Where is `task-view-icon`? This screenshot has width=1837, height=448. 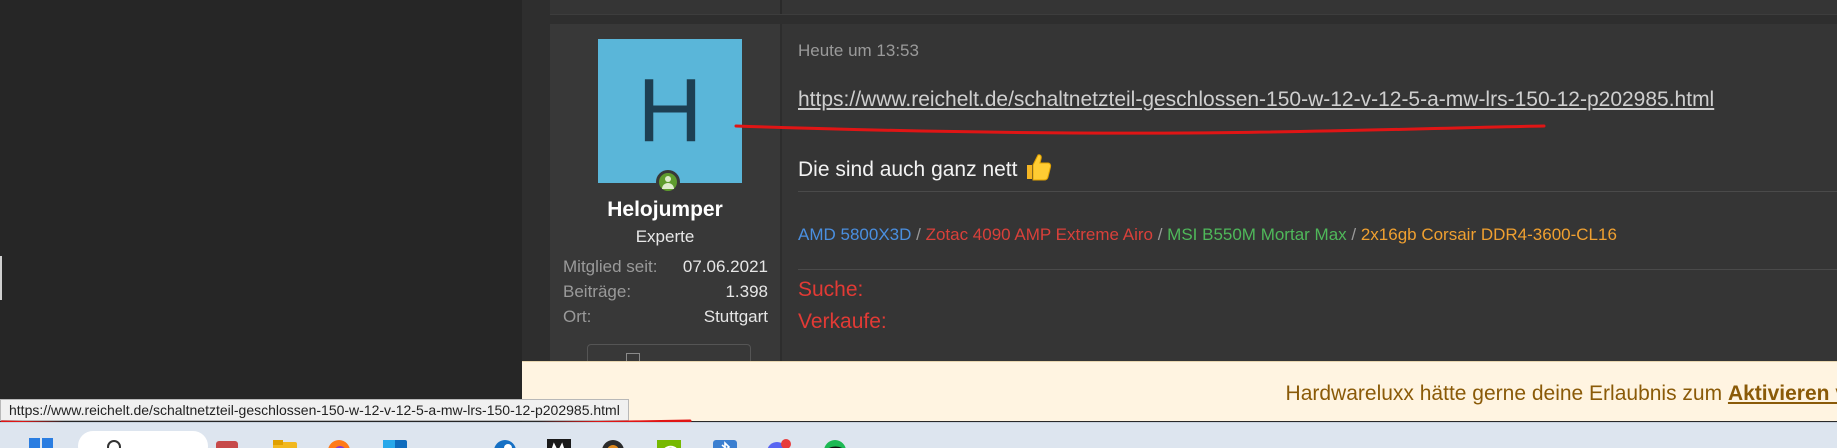 task-view-icon is located at coordinates (227, 442).